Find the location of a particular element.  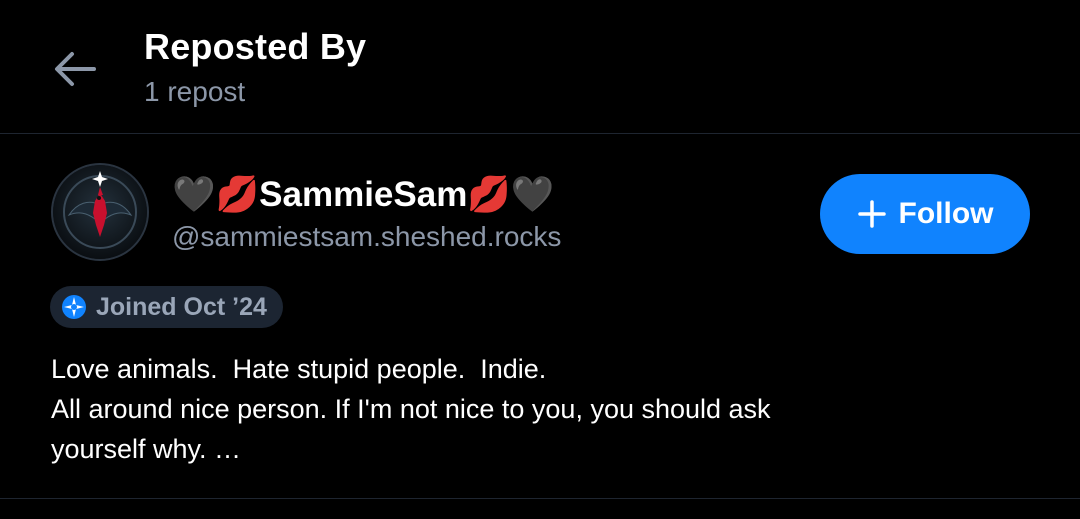

avatar is located at coordinates (100, 212).